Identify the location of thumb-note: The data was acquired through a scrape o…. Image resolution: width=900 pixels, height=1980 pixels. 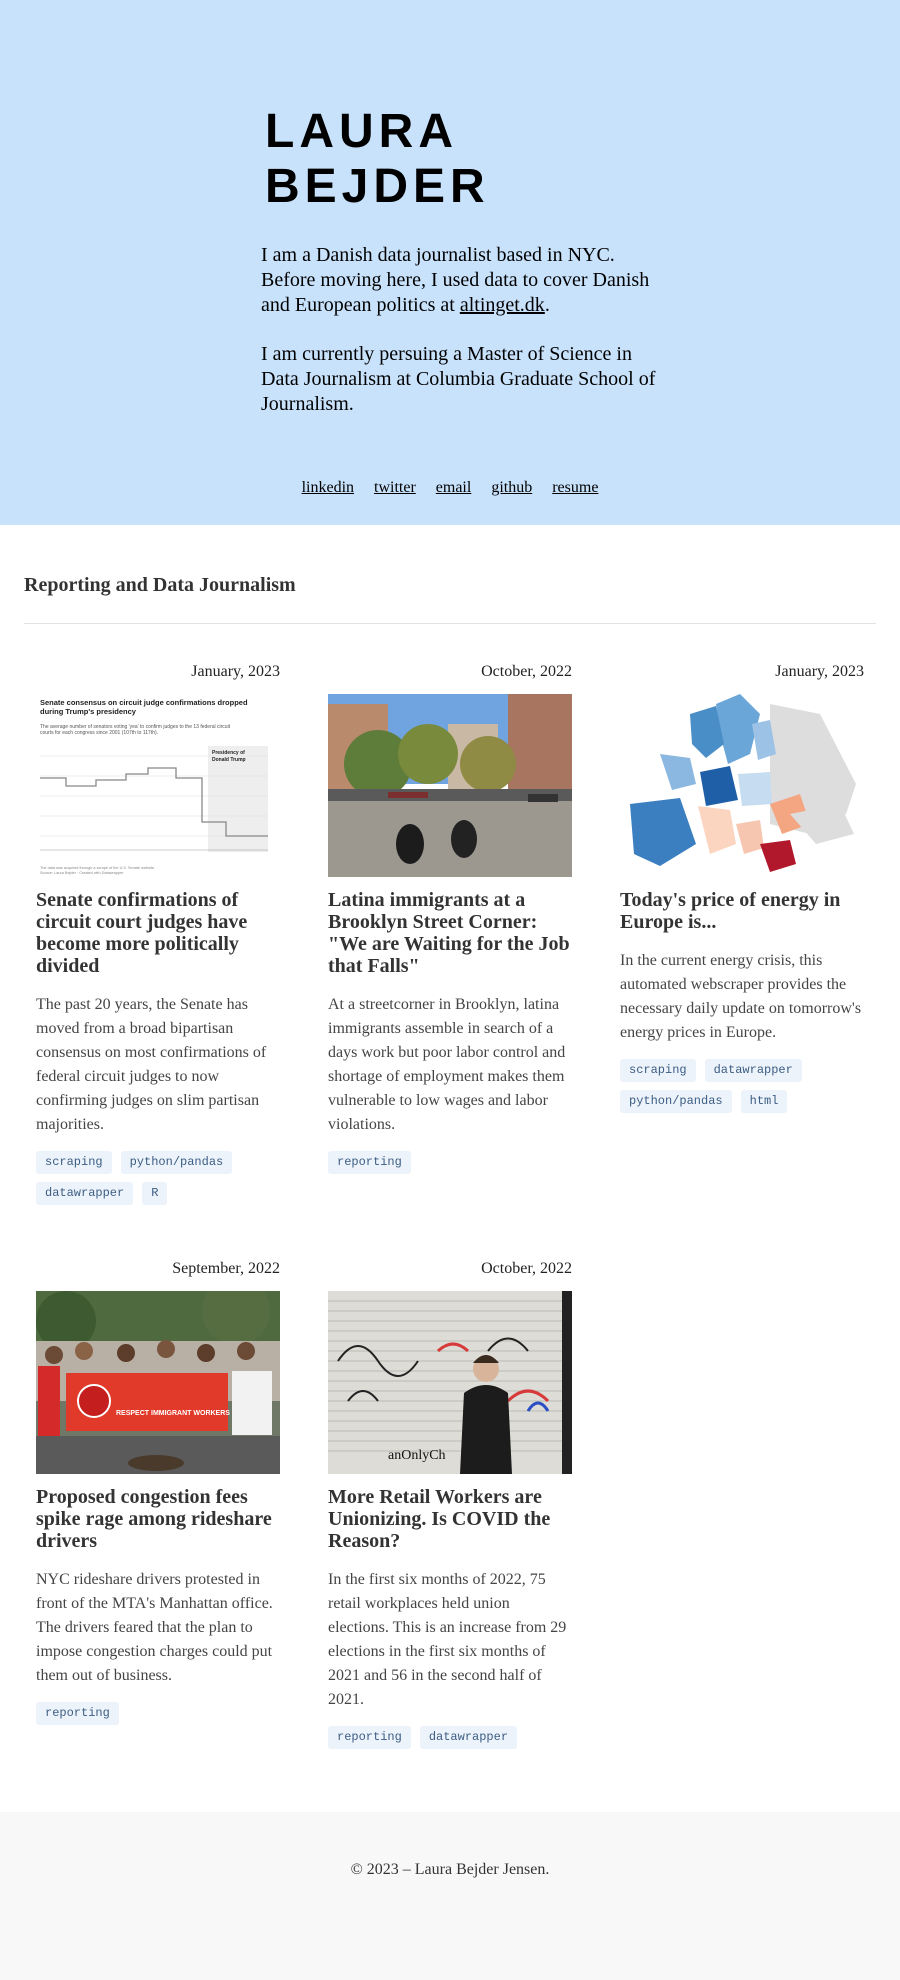
(97, 868).